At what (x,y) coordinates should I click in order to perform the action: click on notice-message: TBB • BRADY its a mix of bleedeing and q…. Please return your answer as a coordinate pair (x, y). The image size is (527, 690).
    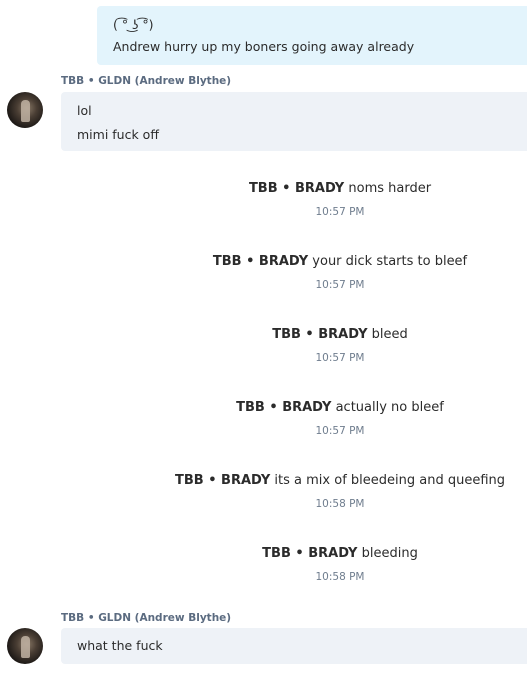
    Looking at the image, I should click on (263, 491).